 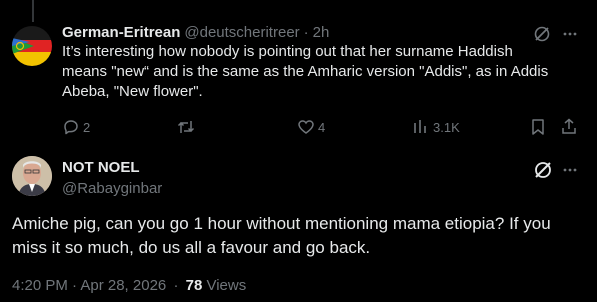 What do you see at coordinates (186, 127) in the screenshot?
I see `retweet-icon` at bounding box center [186, 127].